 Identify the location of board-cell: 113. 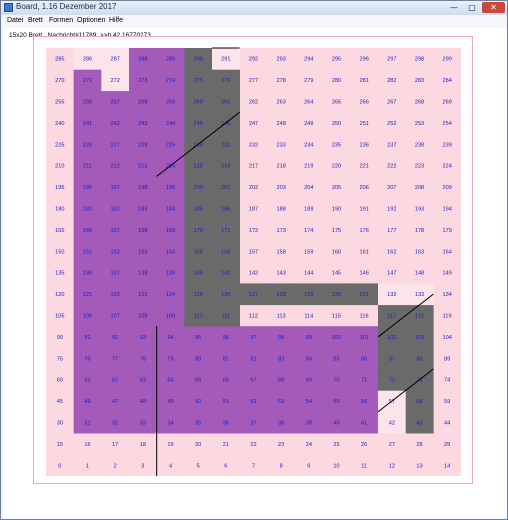
(281, 317).